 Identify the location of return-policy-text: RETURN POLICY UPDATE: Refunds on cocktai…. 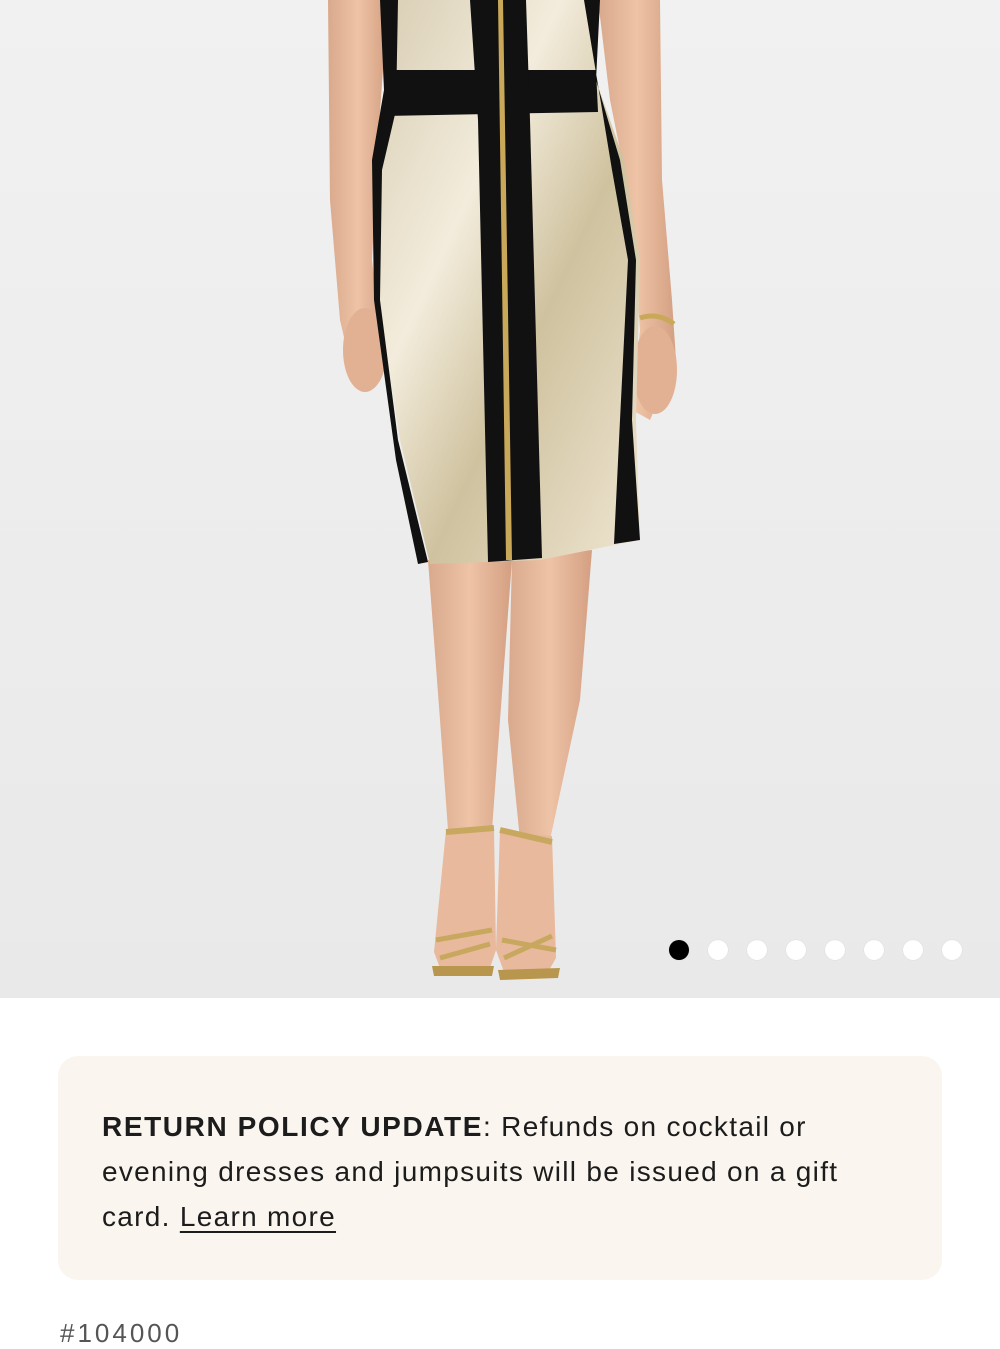
(470, 1171).